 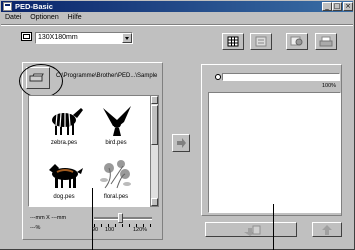 What do you see at coordinates (35, 228) in the screenshot?
I see `size-percent: ---%` at bounding box center [35, 228].